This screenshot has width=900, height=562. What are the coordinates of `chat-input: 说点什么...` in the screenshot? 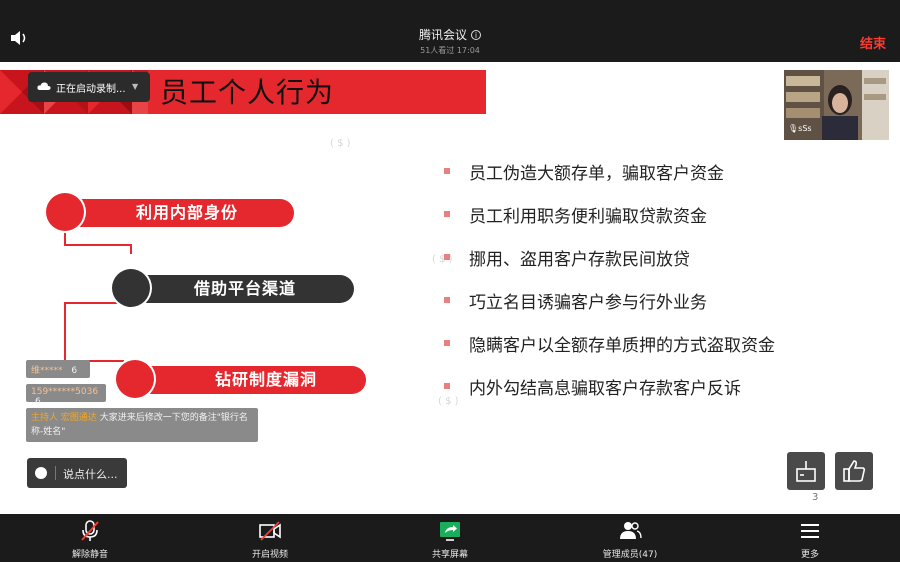 It's located at (77, 473).